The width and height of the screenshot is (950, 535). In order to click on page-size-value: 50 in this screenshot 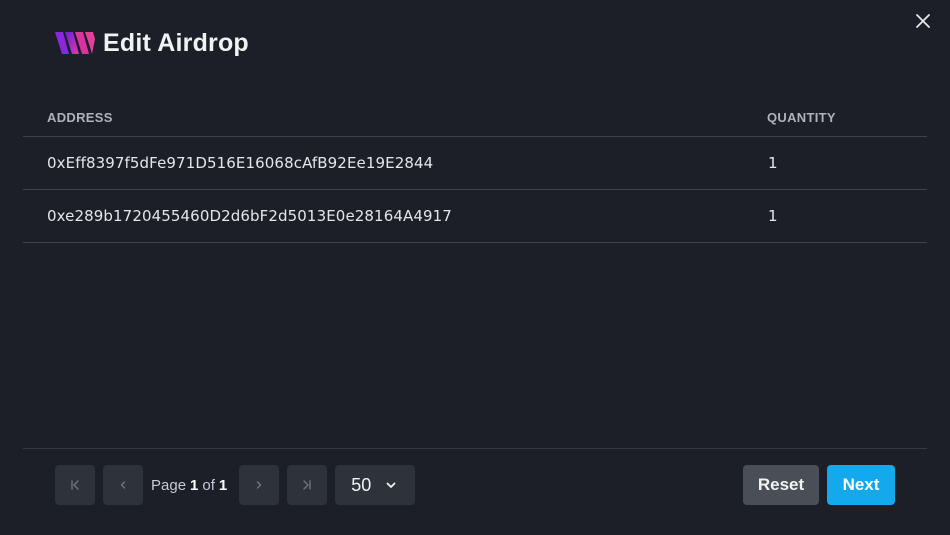, I will do `click(361, 484)`.